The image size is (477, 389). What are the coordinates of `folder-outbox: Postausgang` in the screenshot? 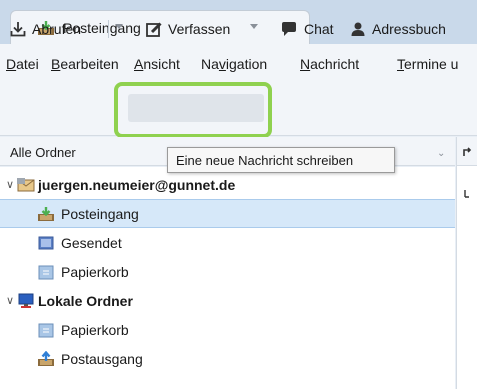 It's located at (227, 358).